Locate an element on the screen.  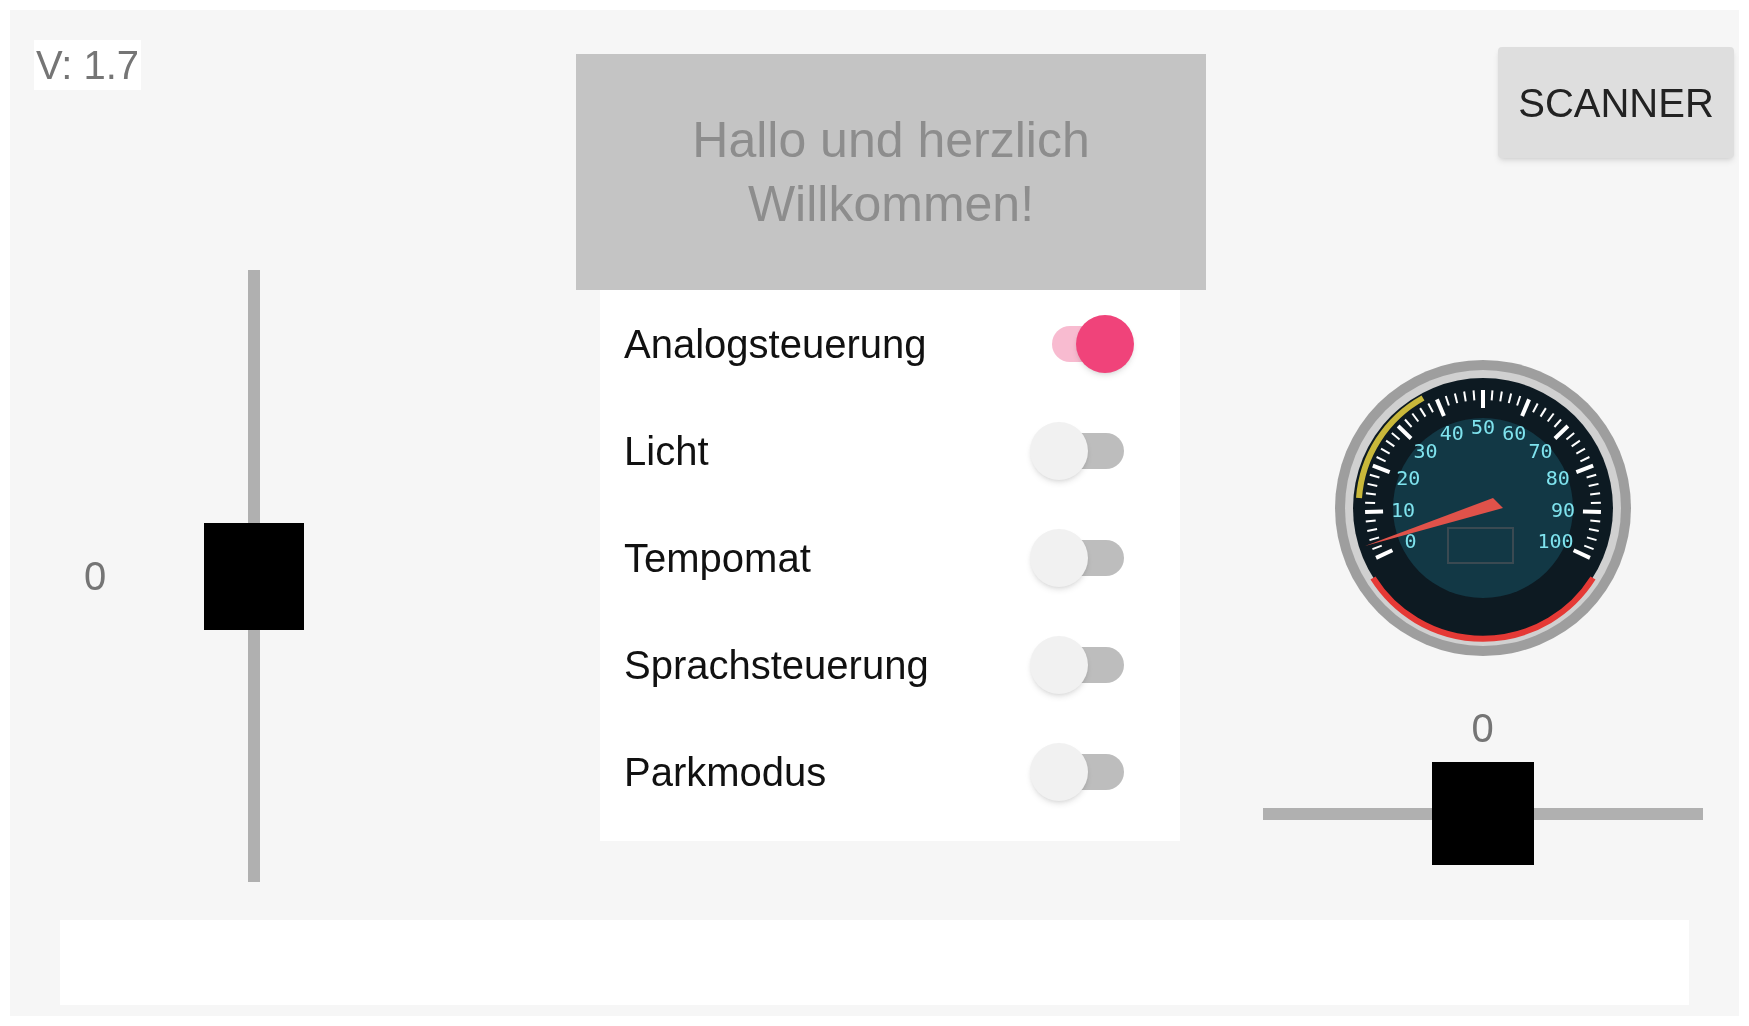
gauge-label: 100 is located at coordinates (1555, 540).